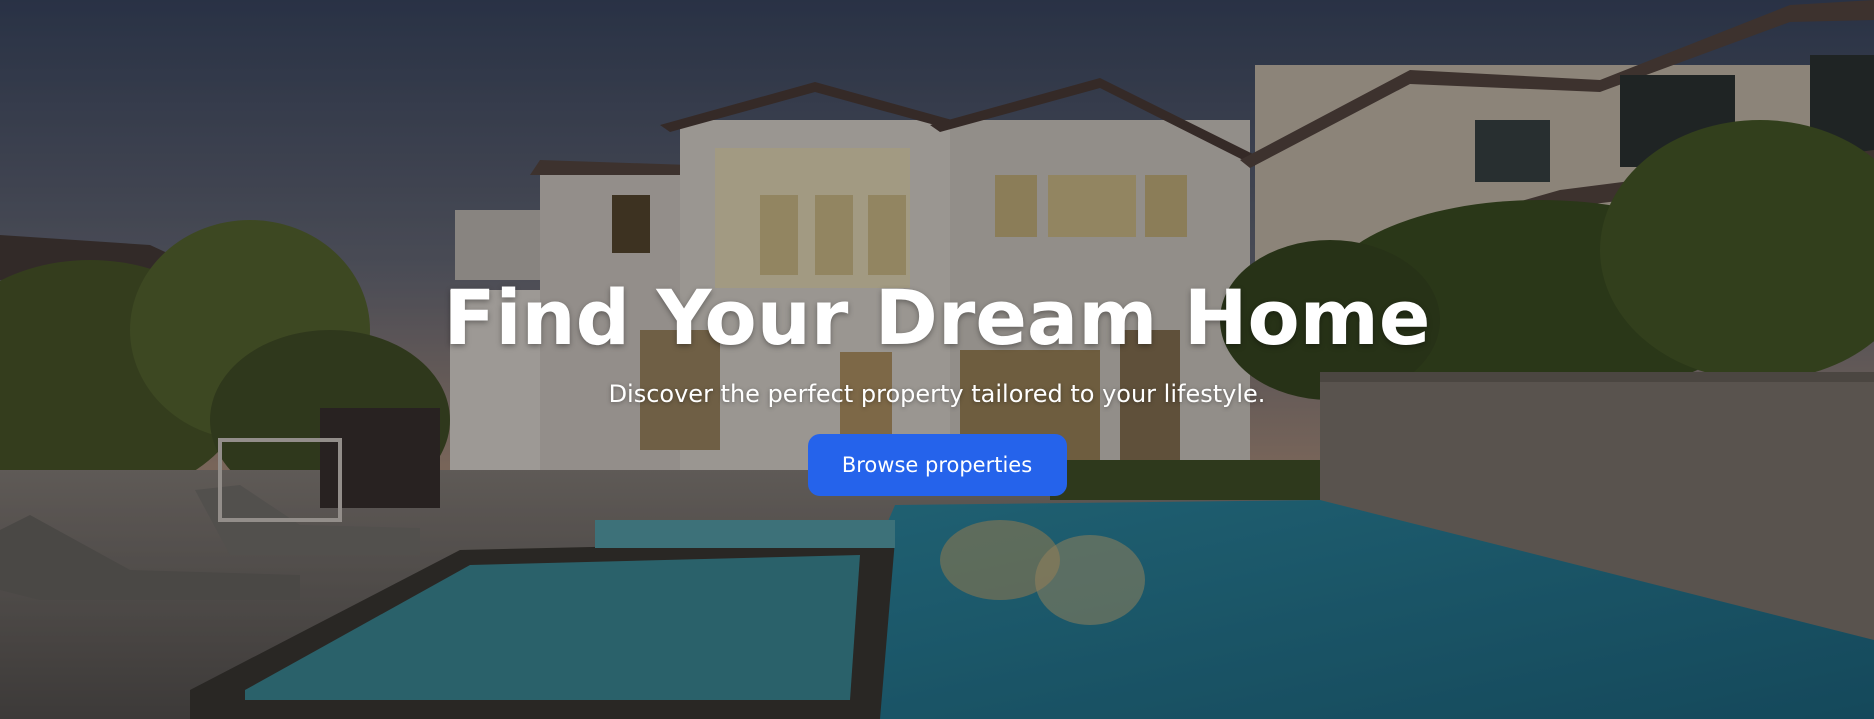 Image resolution: width=1874 pixels, height=719 pixels. I want to click on browse-properties-button: Browse properties, so click(937, 465).